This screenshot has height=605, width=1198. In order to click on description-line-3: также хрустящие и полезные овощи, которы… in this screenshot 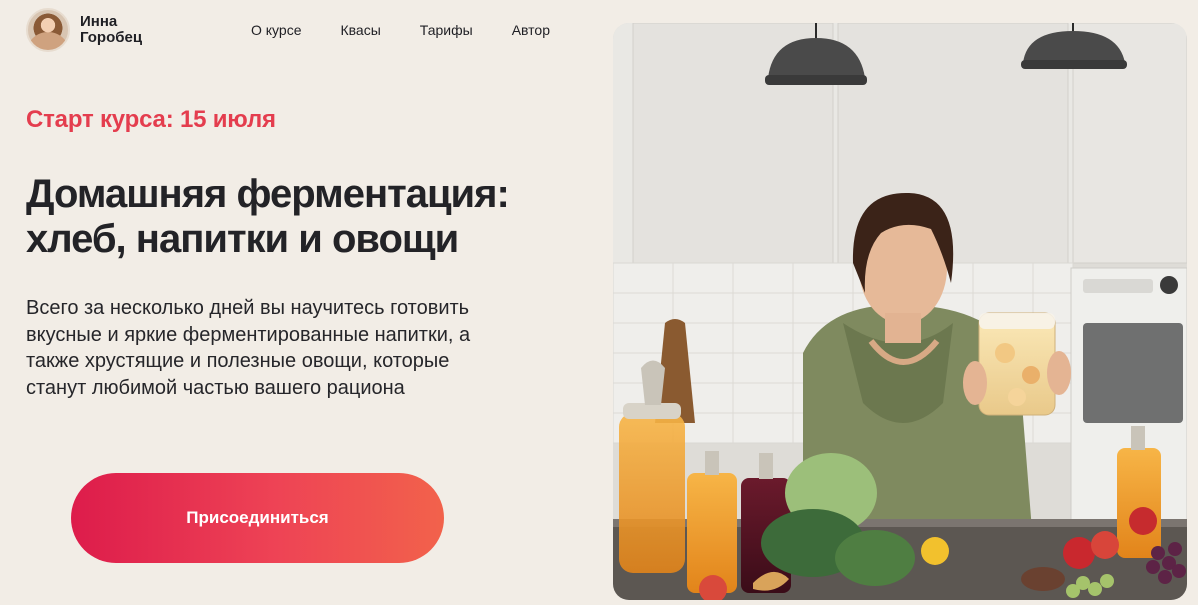, I will do `click(238, 361)`.